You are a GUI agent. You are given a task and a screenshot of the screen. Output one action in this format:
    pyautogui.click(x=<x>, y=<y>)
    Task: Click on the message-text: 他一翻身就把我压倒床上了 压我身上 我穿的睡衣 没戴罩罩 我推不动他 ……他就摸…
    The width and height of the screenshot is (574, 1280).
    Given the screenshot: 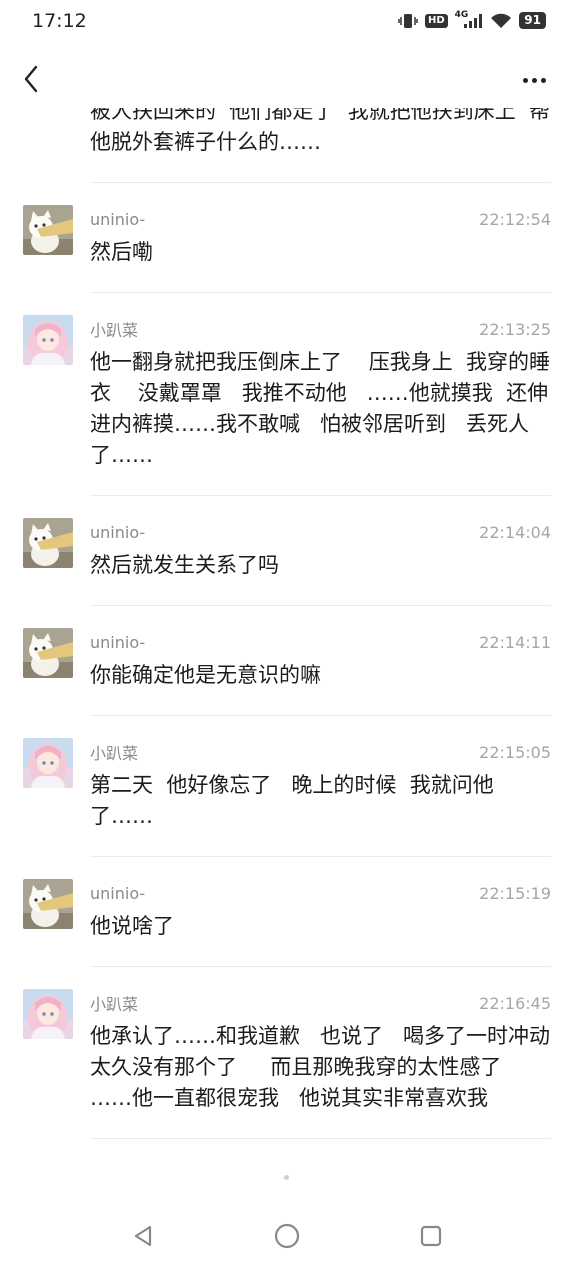 What is the action you would take?
    pyautogui.click(x=320, y=408)
    